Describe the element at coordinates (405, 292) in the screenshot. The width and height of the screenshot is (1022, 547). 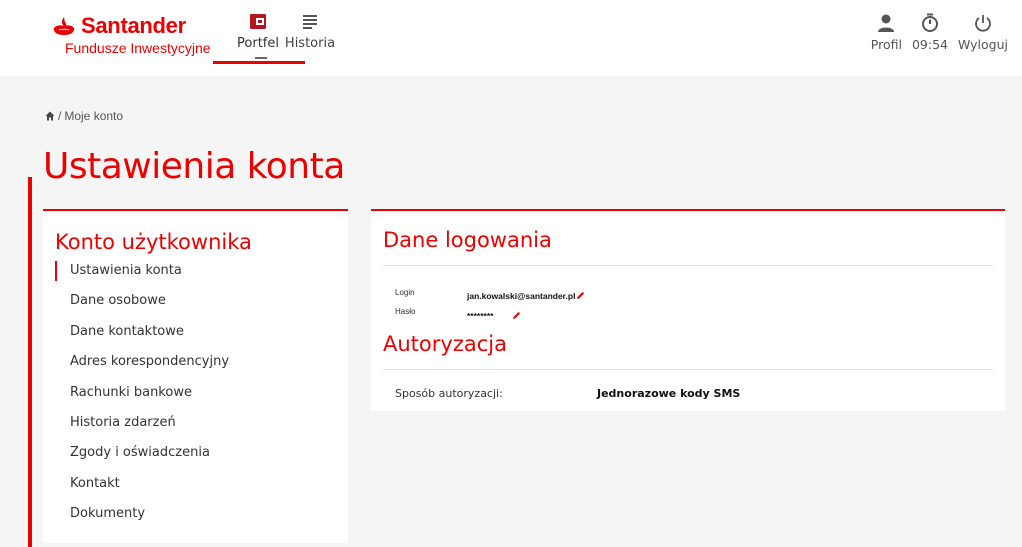
I see `login-label: Login` at that location.